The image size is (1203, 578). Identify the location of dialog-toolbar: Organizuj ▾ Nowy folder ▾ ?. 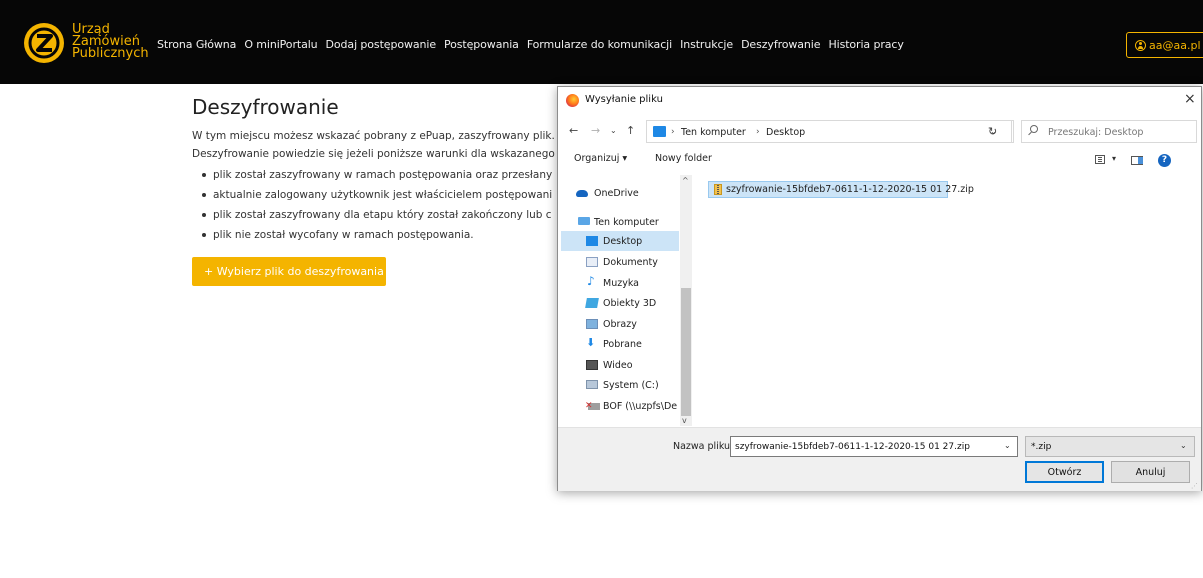
(879, 160).